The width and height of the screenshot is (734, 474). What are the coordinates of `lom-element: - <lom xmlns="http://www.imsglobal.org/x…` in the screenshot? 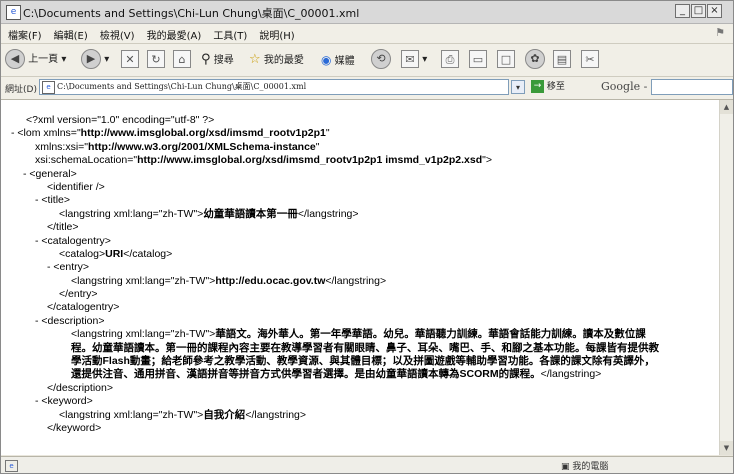 It's located at (356, 133).